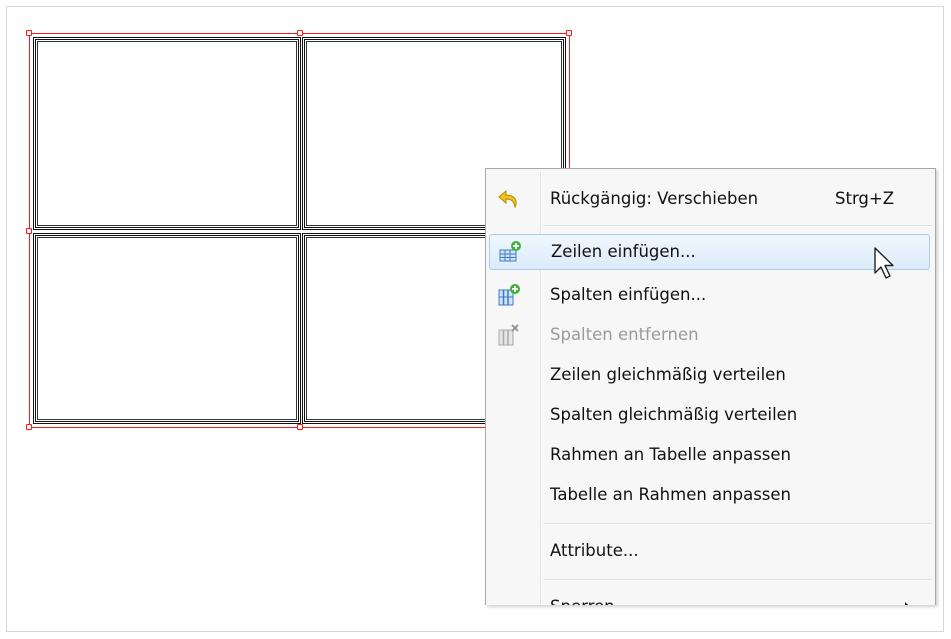 The width and height of the screenshot is (951, 639). I want to click on menu-item-distribute-columns: Spalten gleichmäßig verteilen, so click(709, 415).